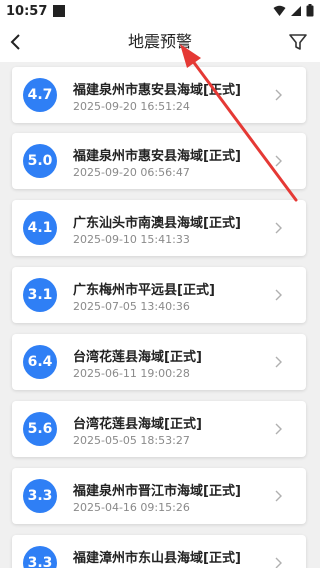 The height and width of the screenshot is (568, 320). I want to click on filter-button, so click(298, 42).